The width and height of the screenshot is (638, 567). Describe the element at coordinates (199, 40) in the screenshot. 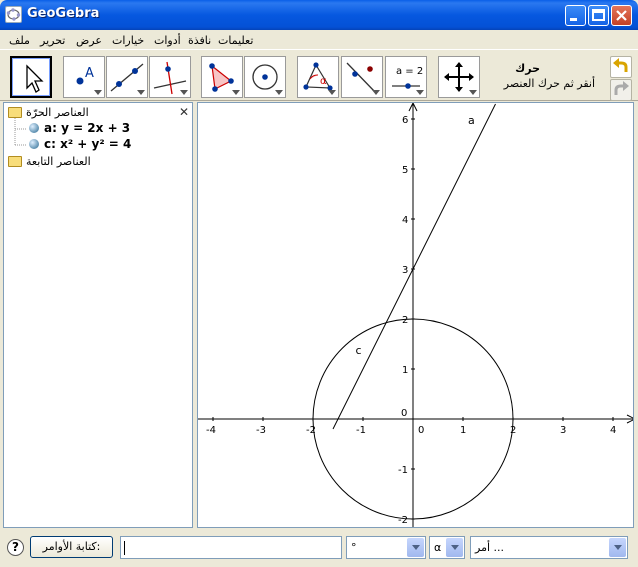

I see `menu-window: نافذة` at that location.